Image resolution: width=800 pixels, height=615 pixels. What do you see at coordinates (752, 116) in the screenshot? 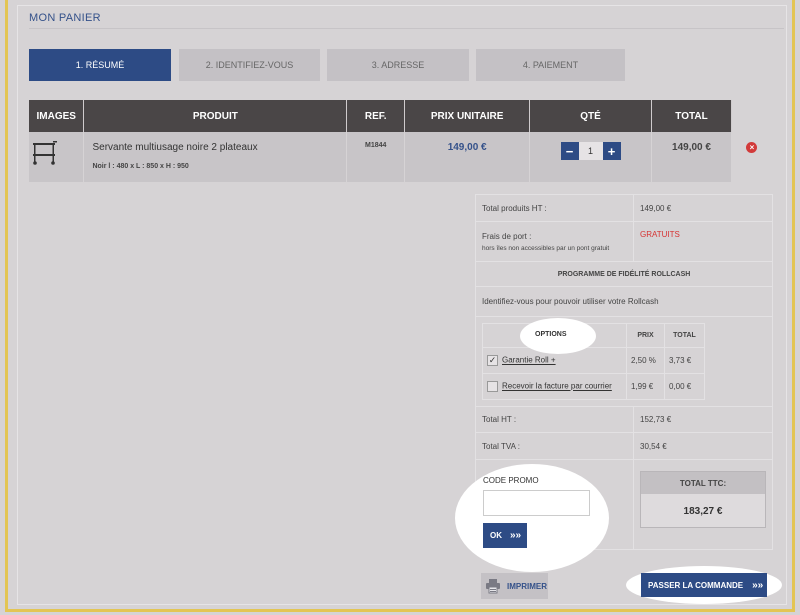
I see `col-remove` at bounding box center [752, 116].